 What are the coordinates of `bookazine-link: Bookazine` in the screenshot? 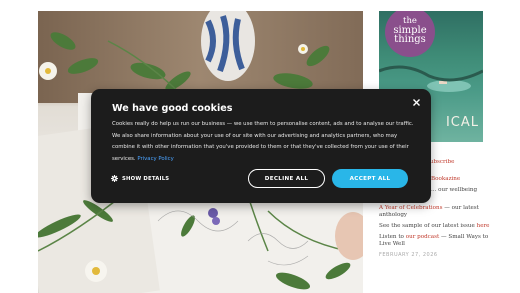 It's located at (445, 179).